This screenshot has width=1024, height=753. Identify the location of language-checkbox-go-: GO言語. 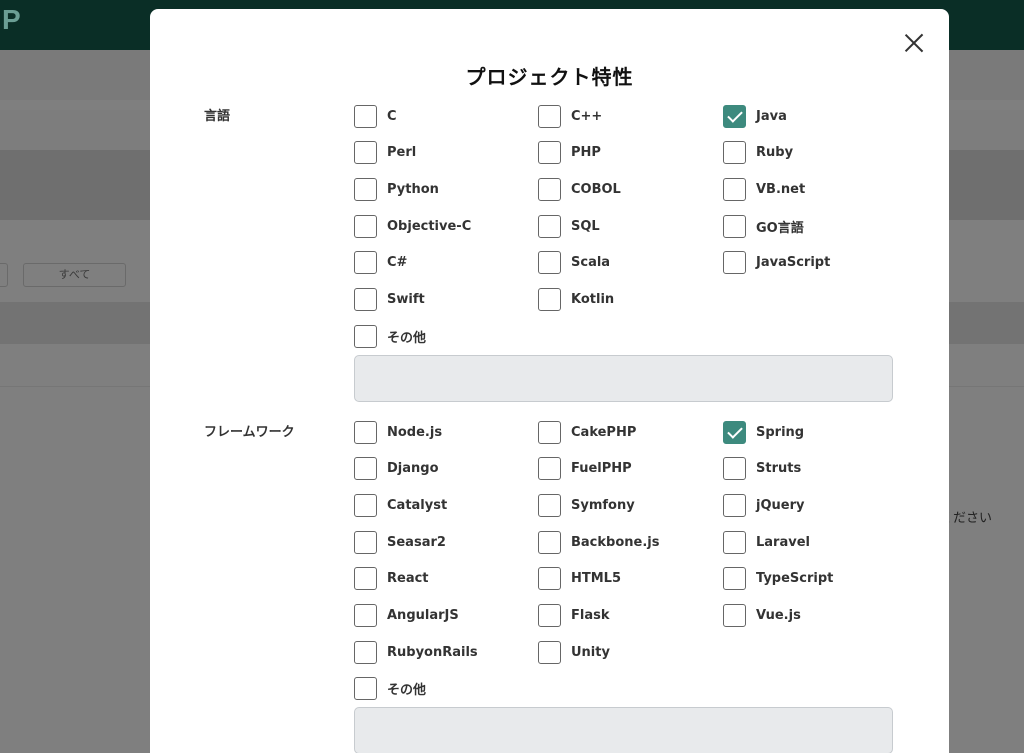
(763, 226).